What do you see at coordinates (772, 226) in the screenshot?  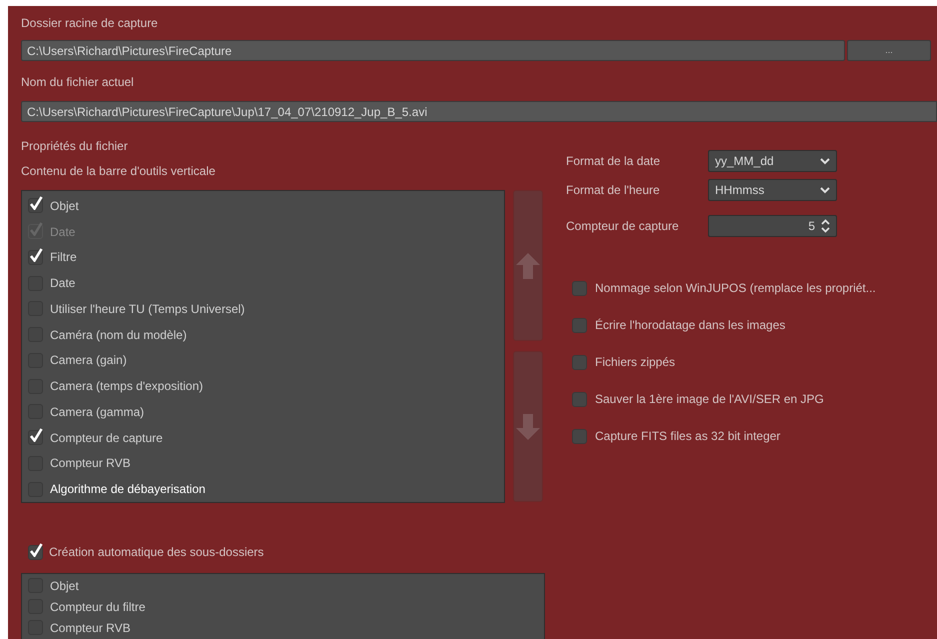 I see `number-spinner: 5` at bounding box center [772, 226].